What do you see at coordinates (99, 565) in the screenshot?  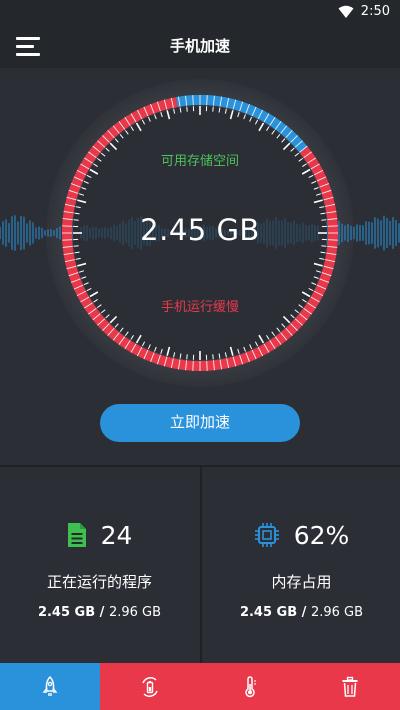 I see `running-programs-card: 24 正在运行的程序 2.45 GB / 2.96 GB` at bounding box center [99, 565].